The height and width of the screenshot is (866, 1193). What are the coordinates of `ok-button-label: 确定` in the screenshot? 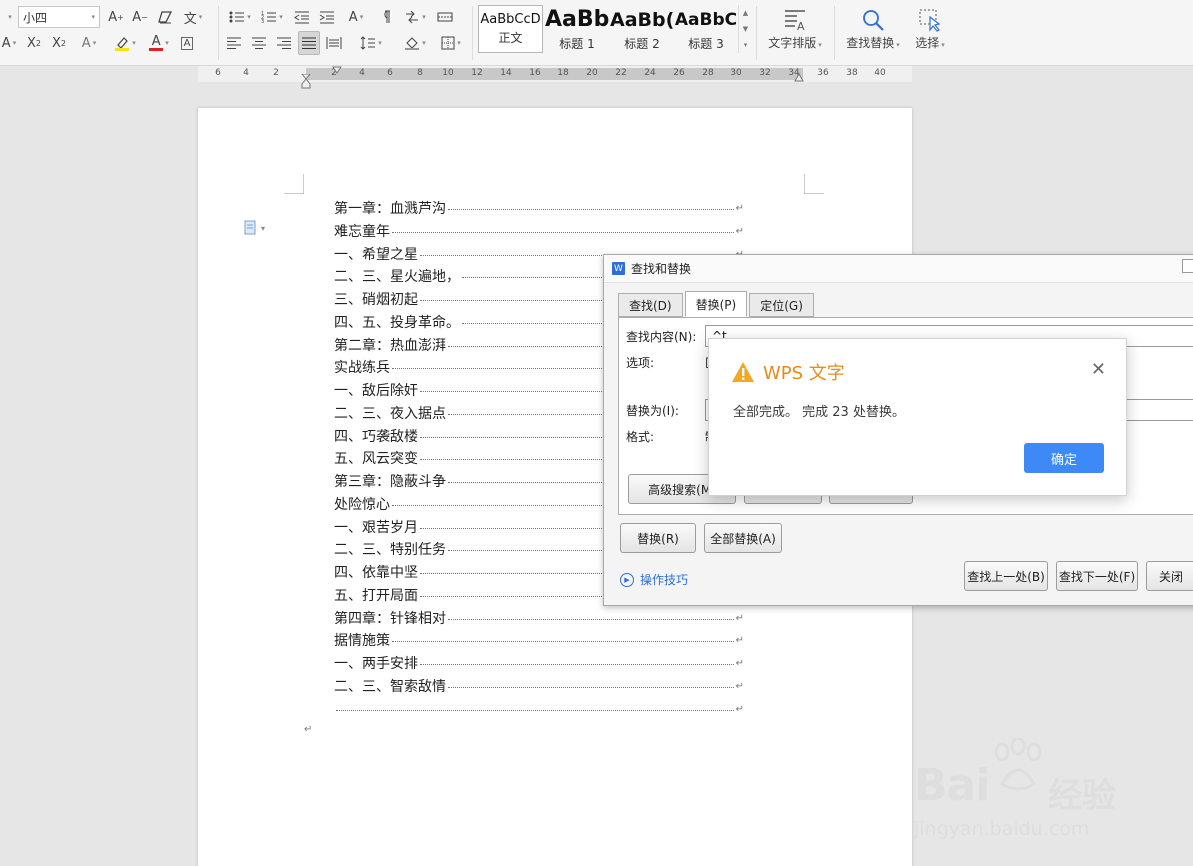 It's located at (1063, 460).